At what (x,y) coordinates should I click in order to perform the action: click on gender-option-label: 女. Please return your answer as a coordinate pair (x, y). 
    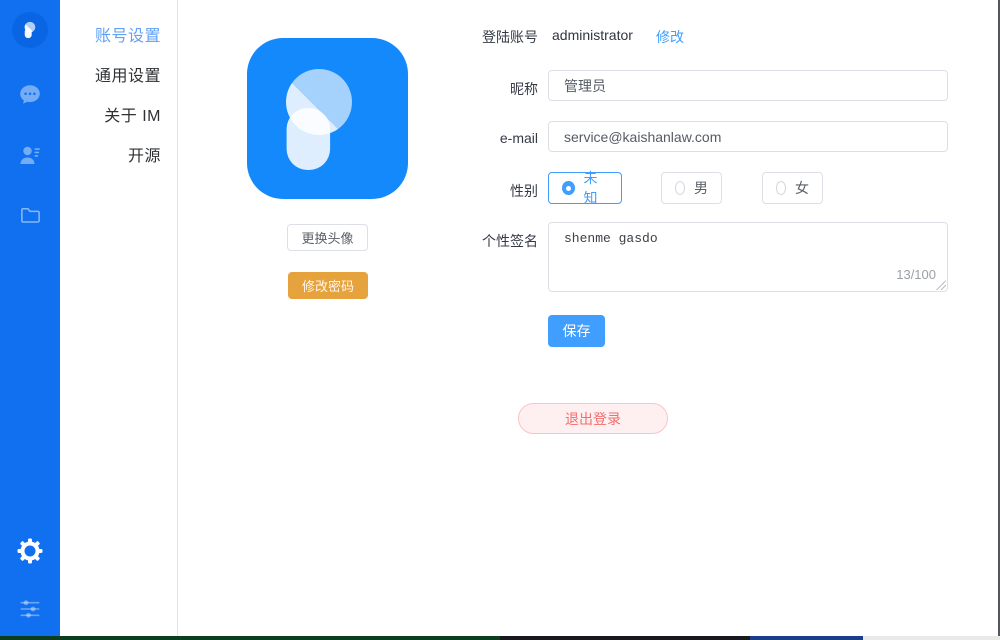
    Looking at the image, I should click on (802, 188).